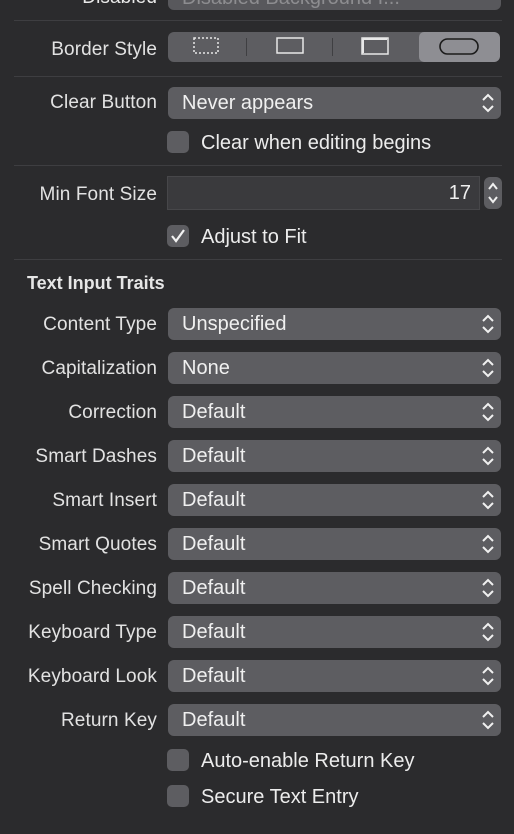 Image resolution: width=514 pixels, height=834 pixels. What do you see at coordinates (214, 676) in the screenshot?
I see `keyboard-look-value: Default` at bounding box center [214, 676].